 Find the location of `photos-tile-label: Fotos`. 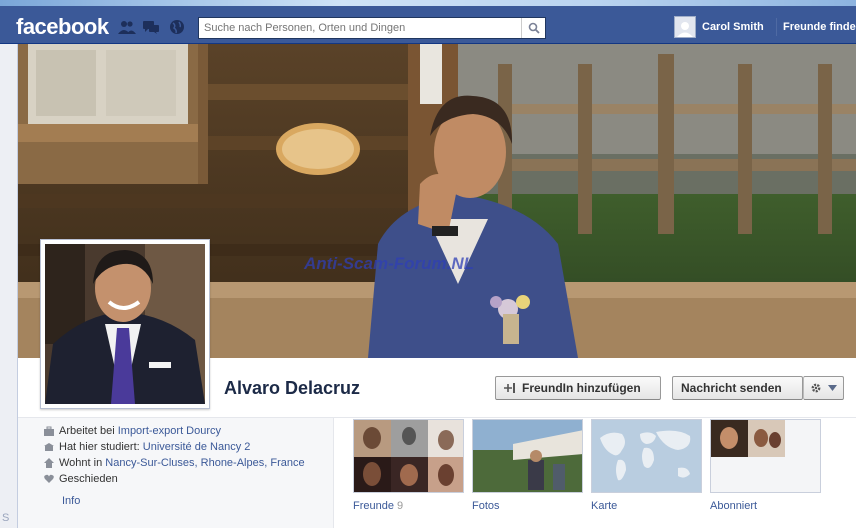

photos-tile-label: Fotos is located at coordinates (486, 506).